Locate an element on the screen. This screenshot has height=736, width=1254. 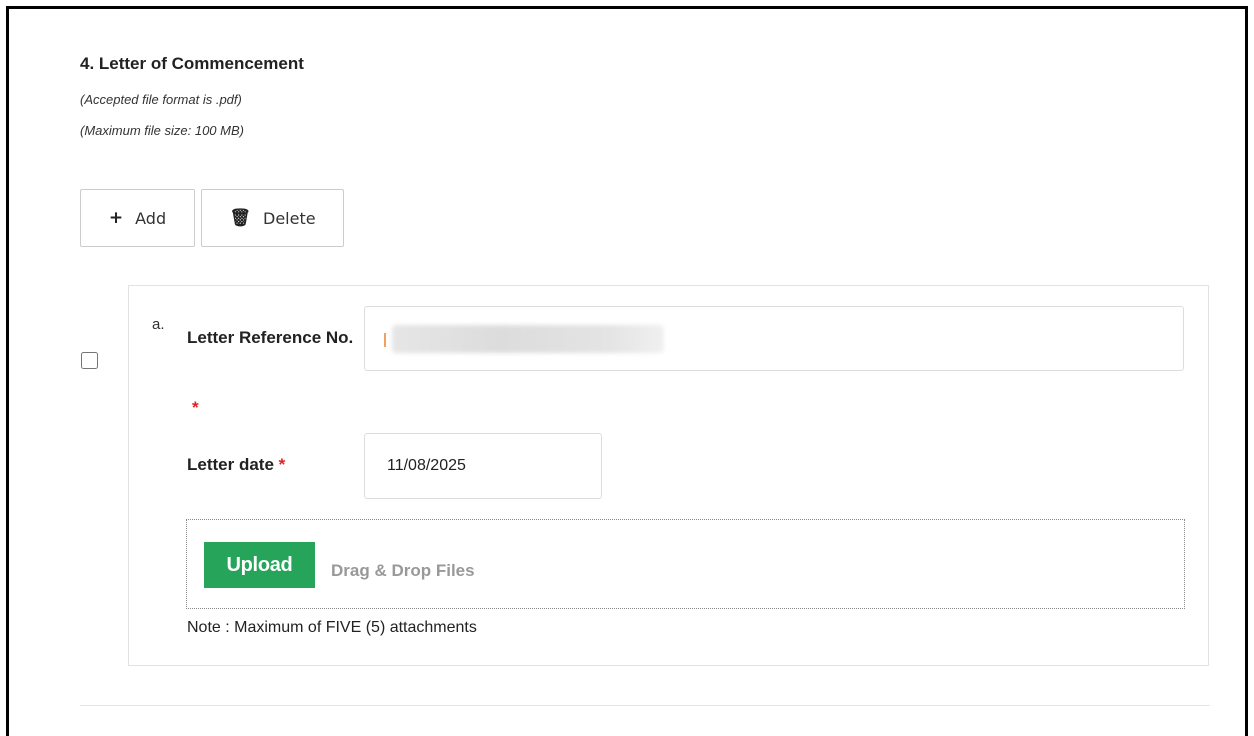
letter-date-label: Letter date * is located at coordinates (236, 465).